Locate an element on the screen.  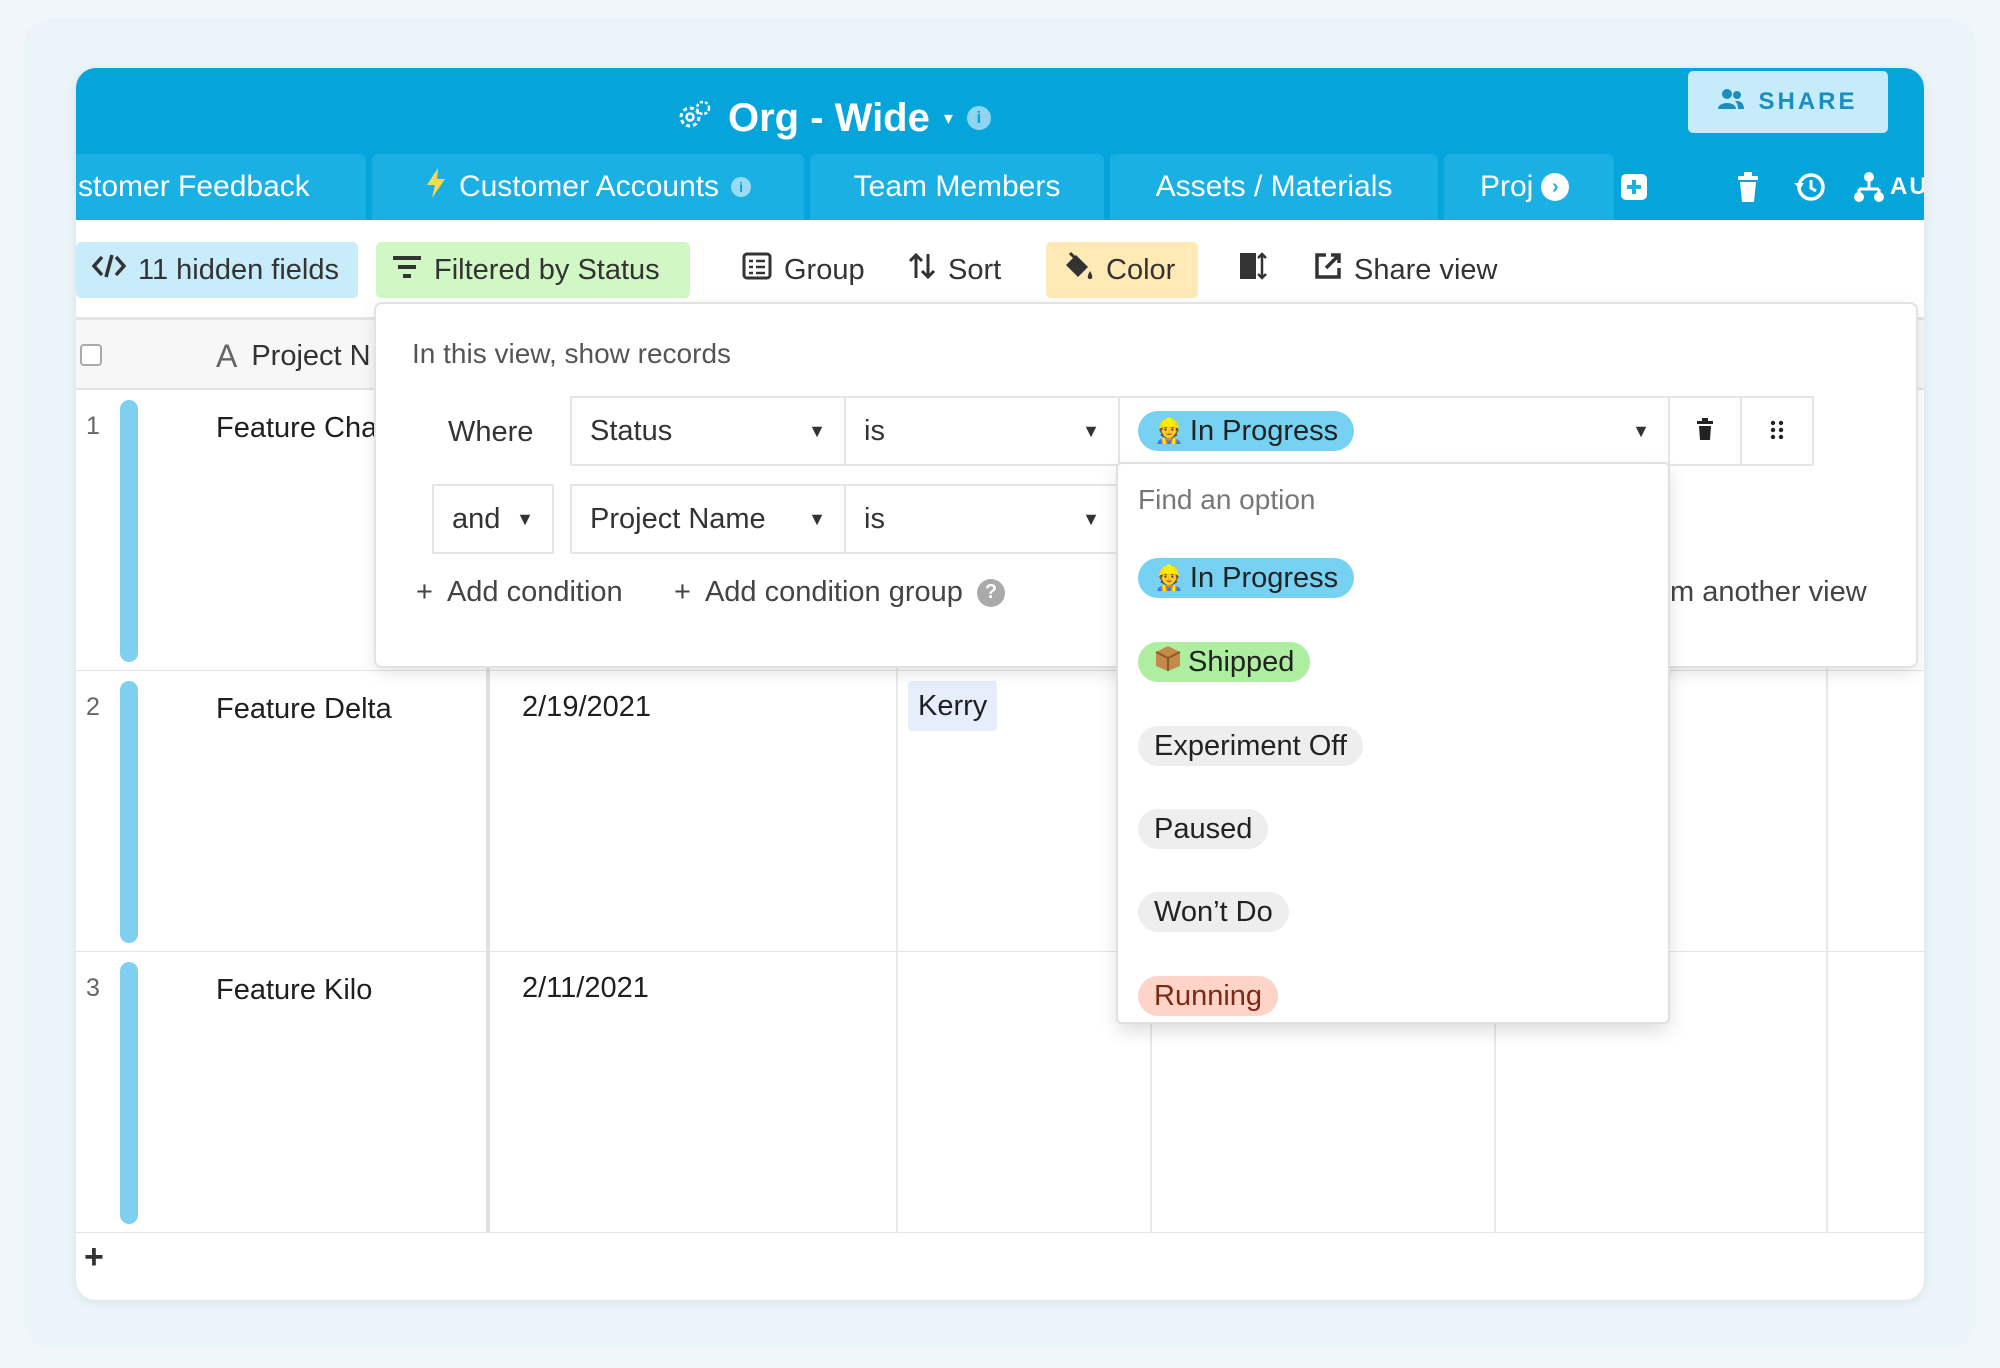
find-option-input: Find an option is located at coordinates (1226, 500).